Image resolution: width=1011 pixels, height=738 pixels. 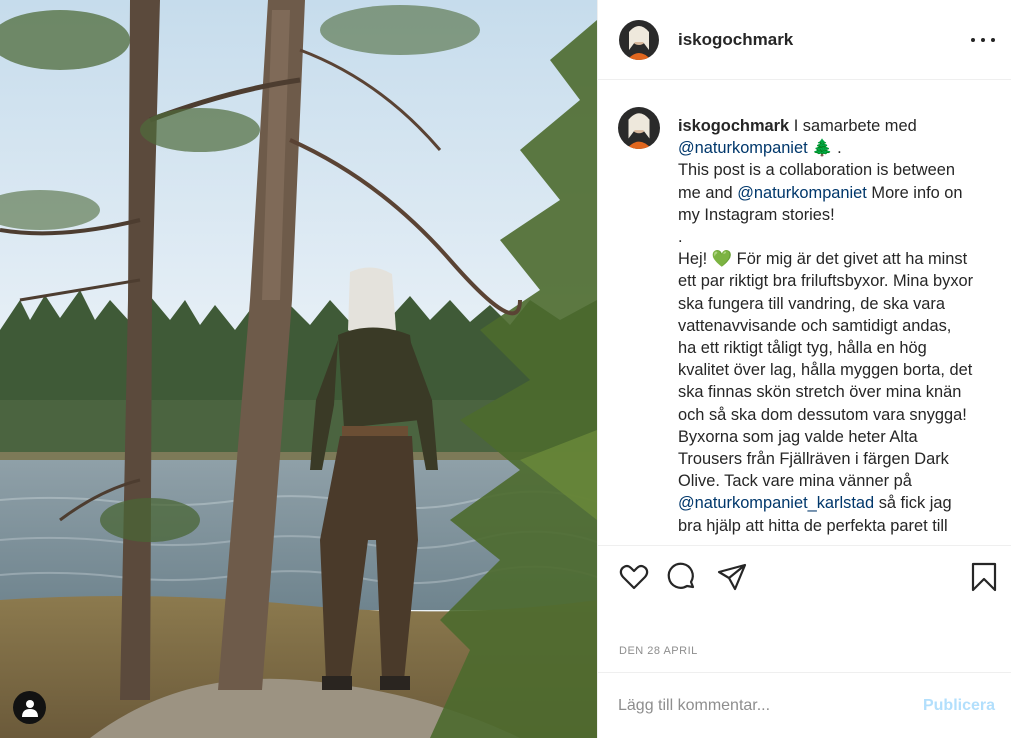 I want to click on caption-username: iskogochmark, so click(x=733, y=126).